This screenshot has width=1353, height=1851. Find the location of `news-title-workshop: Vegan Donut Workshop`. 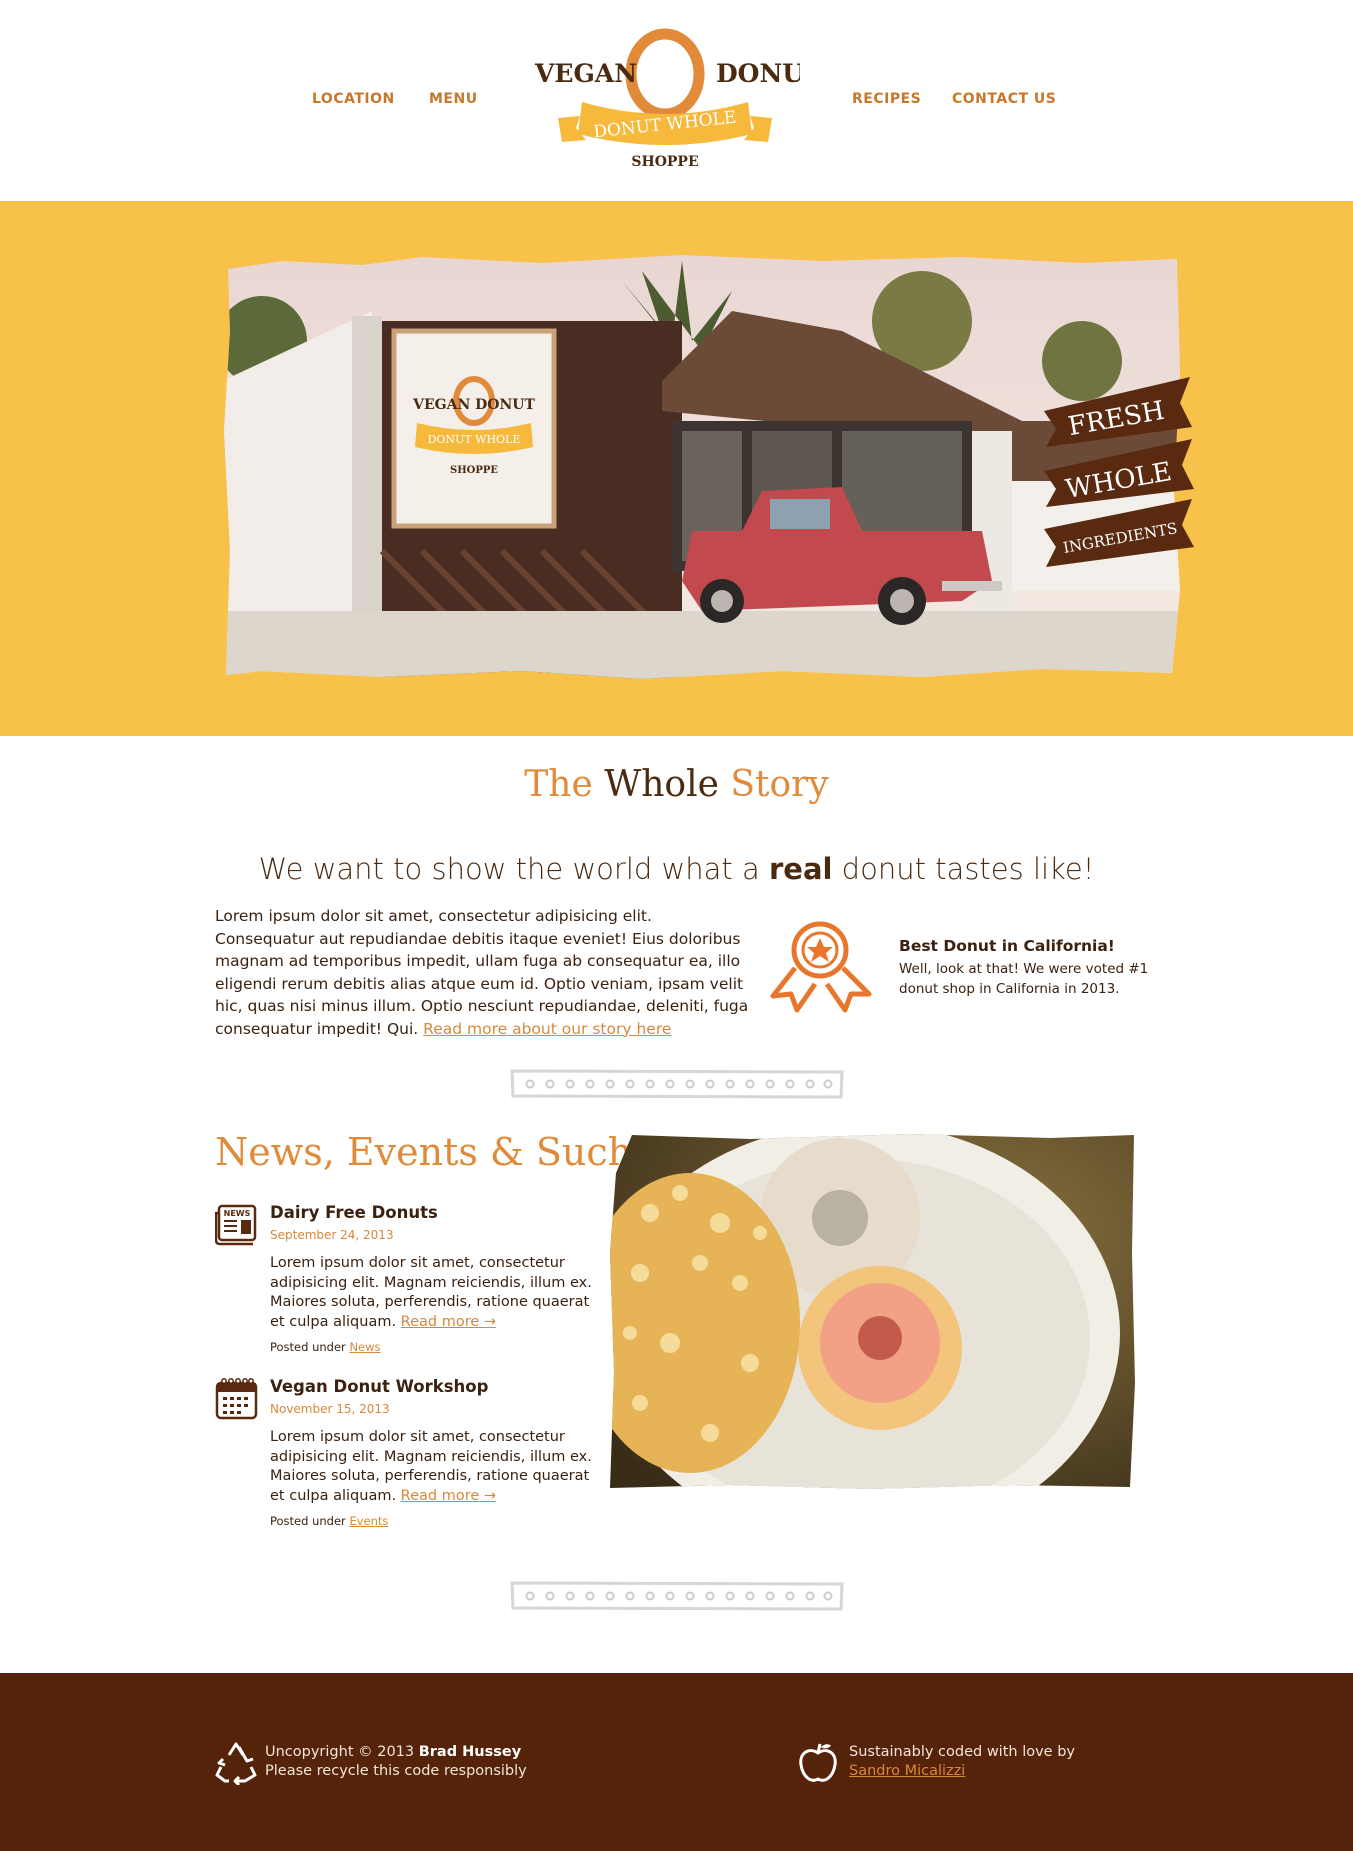

news-title-workshop: Vegan Donut Workshop is located at coordinates (379, 1386).